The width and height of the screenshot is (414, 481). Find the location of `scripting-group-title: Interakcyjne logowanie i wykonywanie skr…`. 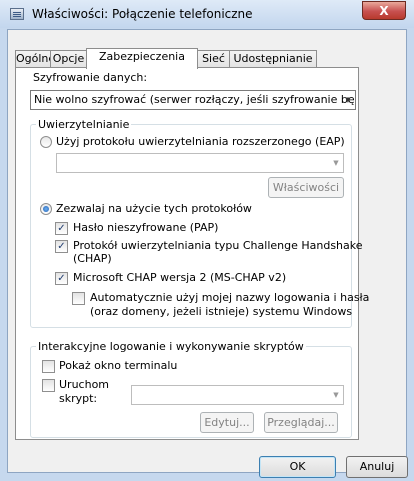

scripting-group-title: Interakcyjne logowanie i wykonywanie skr… is located at coordinates (171, 346).